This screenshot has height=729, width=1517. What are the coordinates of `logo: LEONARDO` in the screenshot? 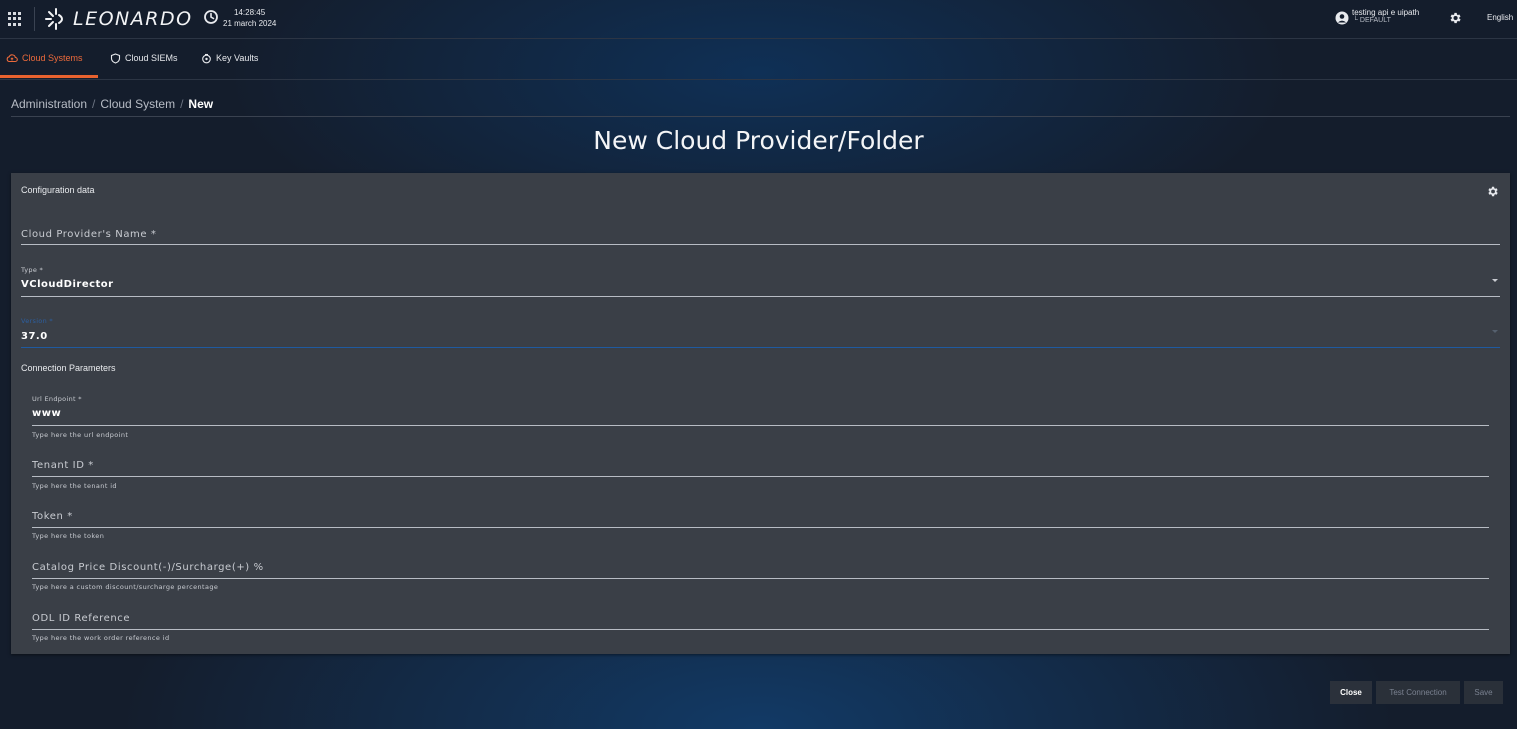 It's located at (119, 19).